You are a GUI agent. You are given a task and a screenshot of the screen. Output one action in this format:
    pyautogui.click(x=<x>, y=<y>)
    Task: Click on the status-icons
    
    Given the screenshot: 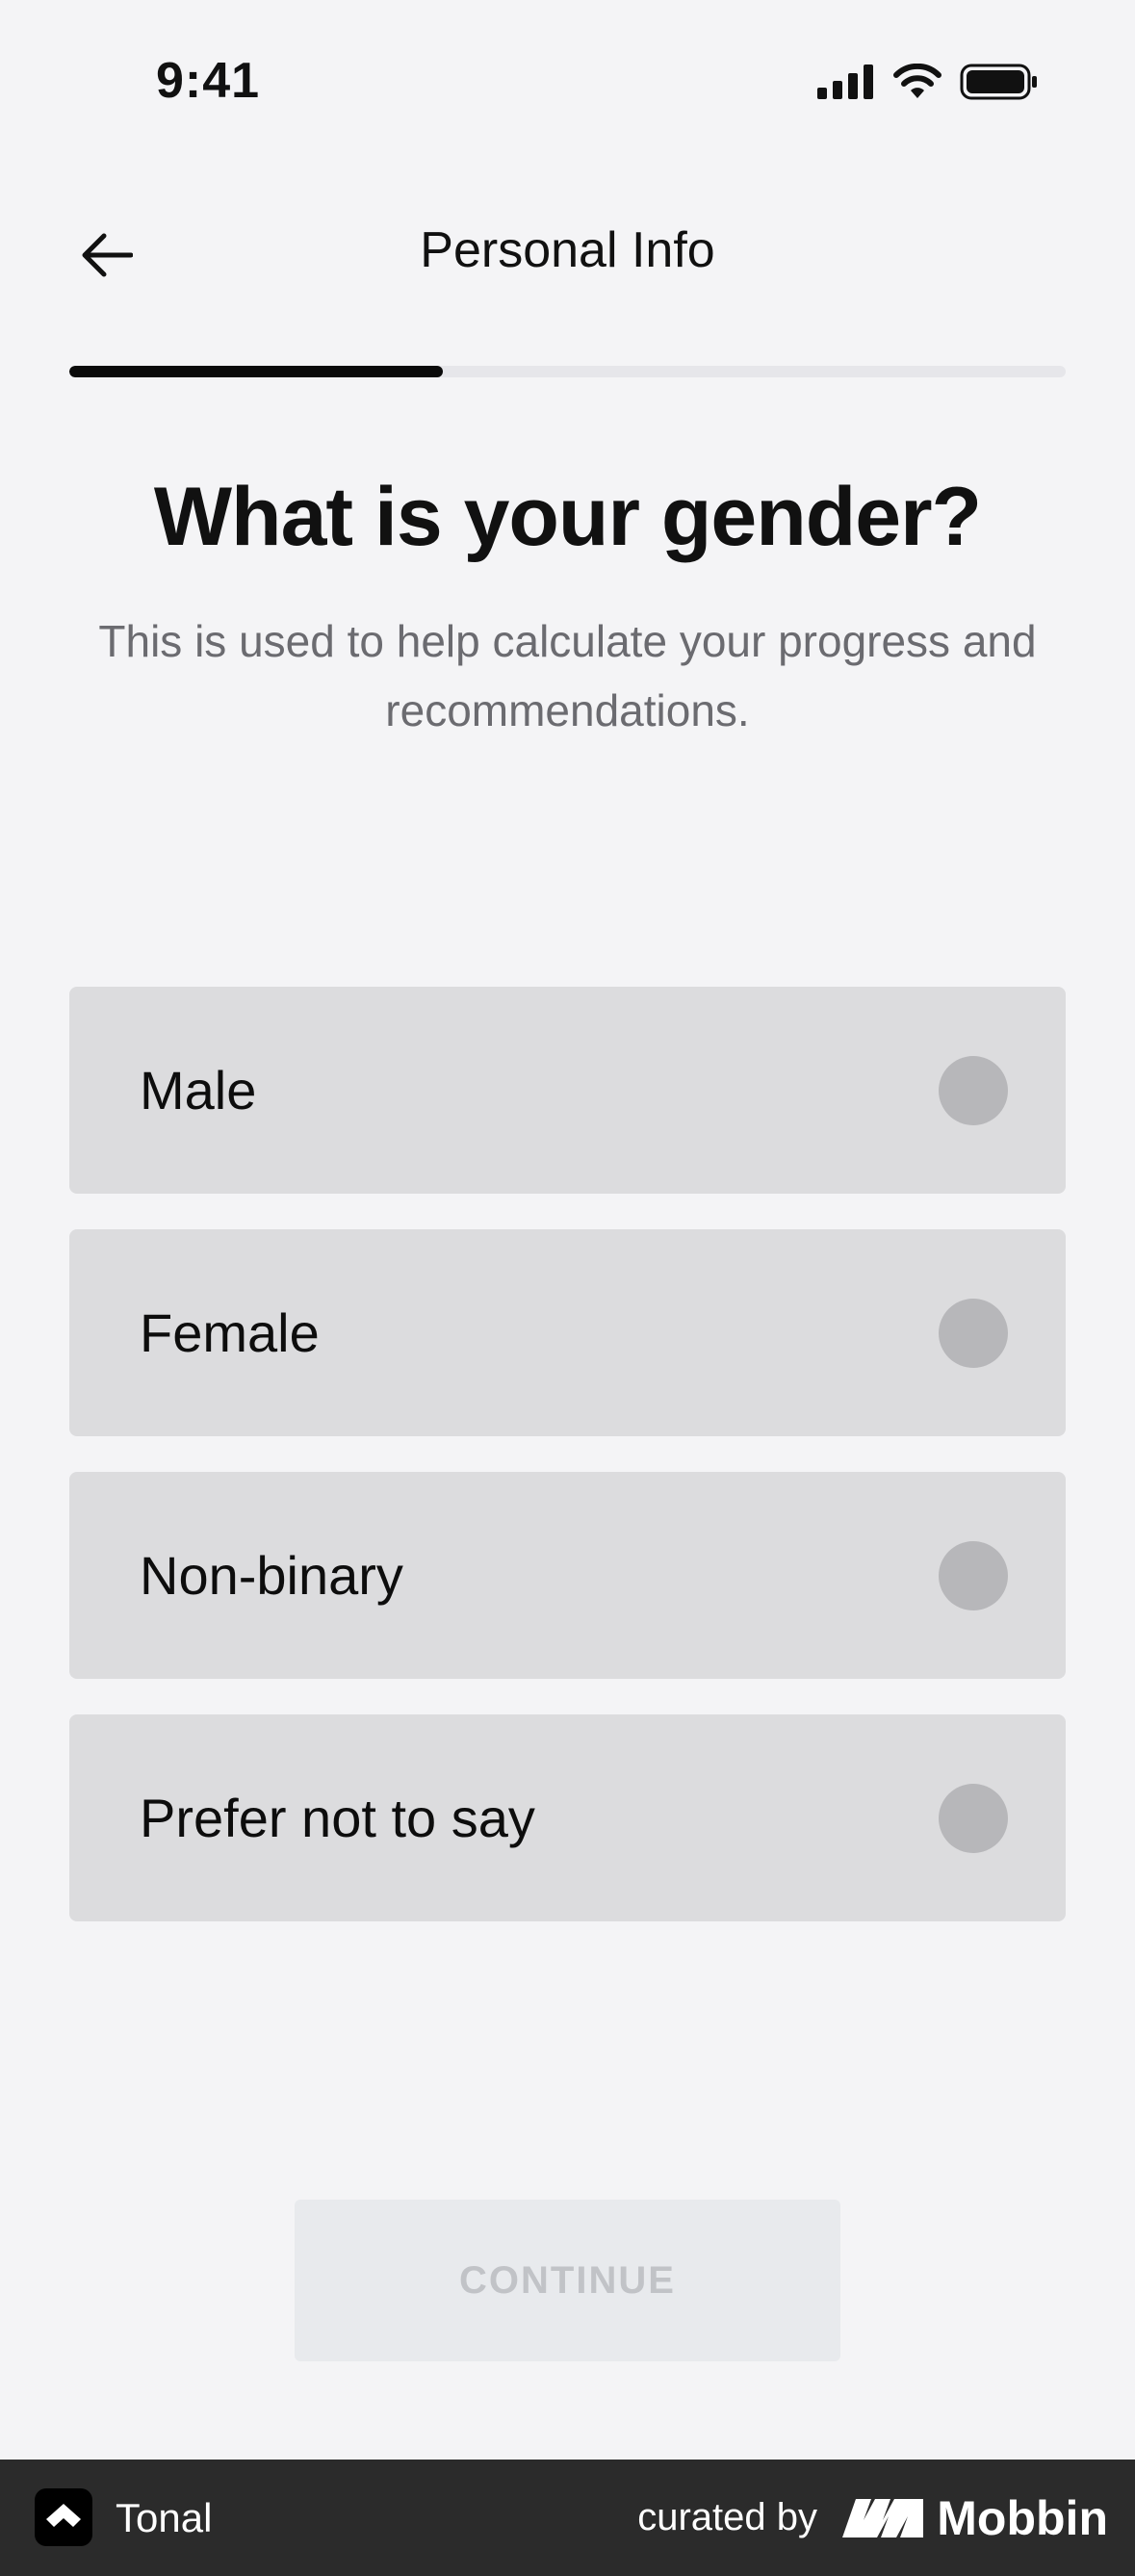 What is the action you would take?
    pyautogui.click(x=928, y=82)
    